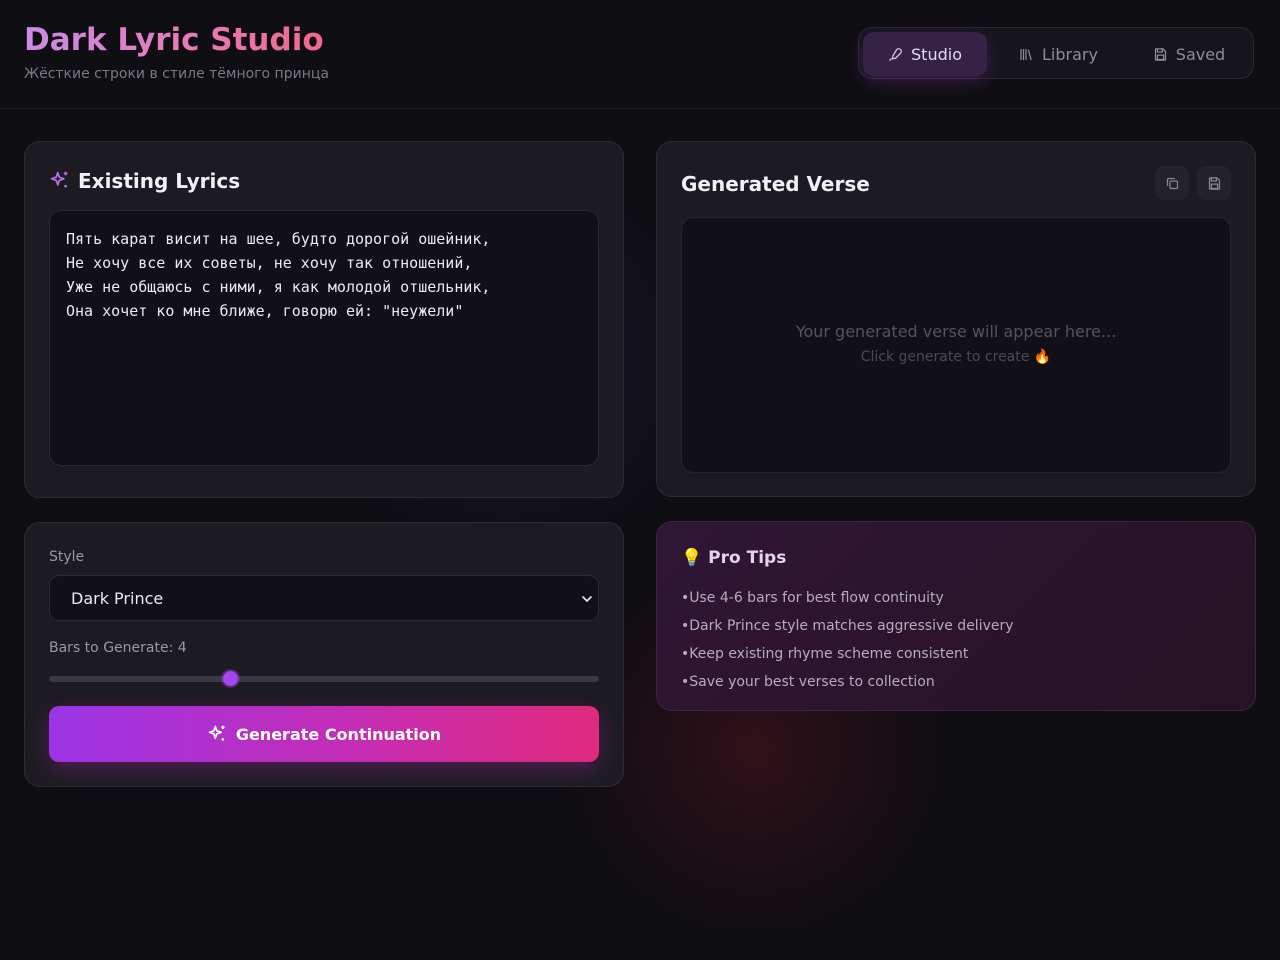  What do you see at coordinates (117, 598) in the screenshot?
I see `style-select-value: Dark Prince` at bounding box center [117, 598].